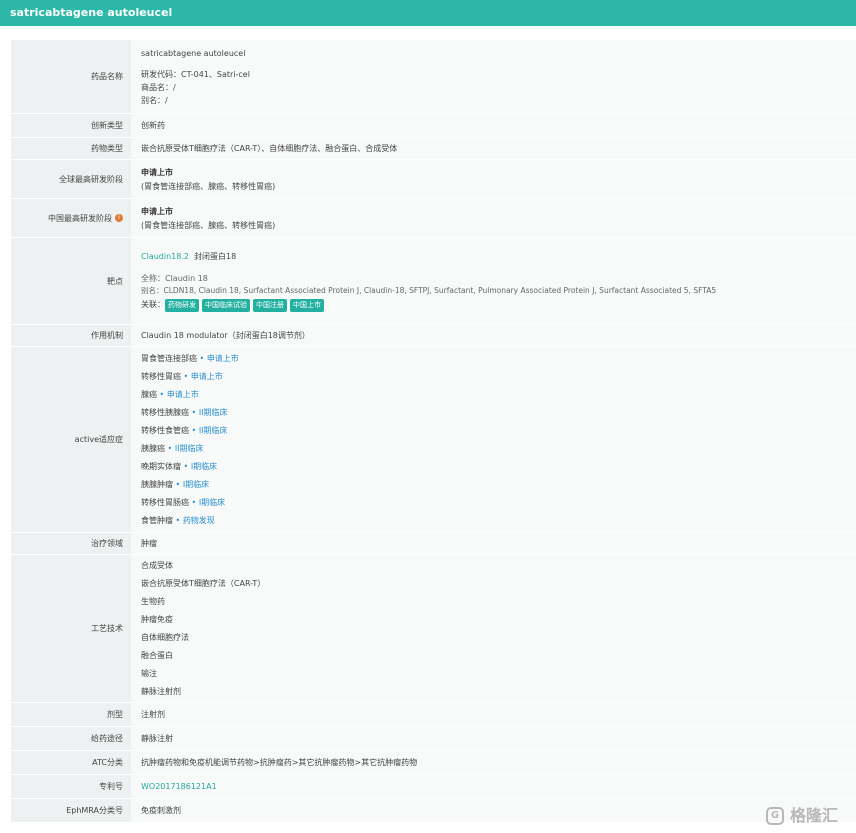  Describe the element at coordinates (165, 637) in the screenshot. I see `technology-item: 自体细胞疗法` at that location.